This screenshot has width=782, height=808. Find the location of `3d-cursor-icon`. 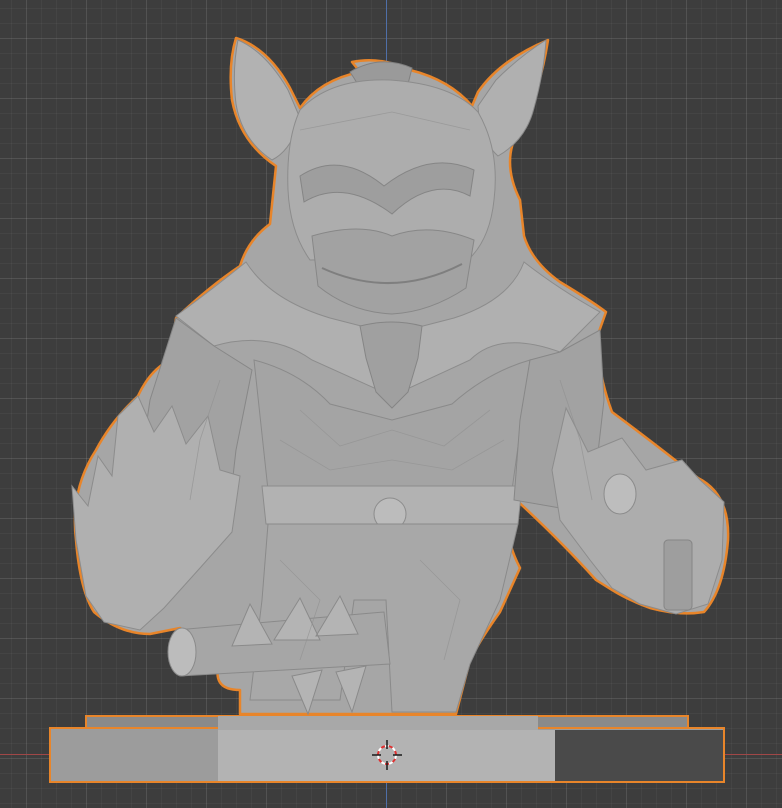

3d-cursor-icon is located at coordinates (387, 755).